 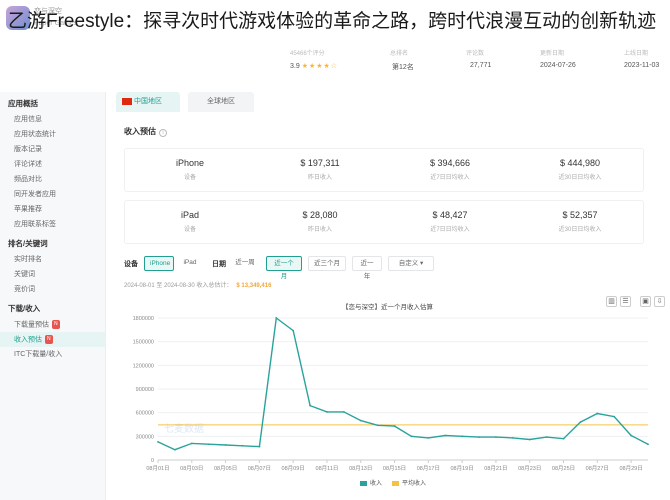 What do you see at coordinates (190, 169) in the screenshot?
I see `device-cell: iPhone 设备` at bounding box center [190, 169].